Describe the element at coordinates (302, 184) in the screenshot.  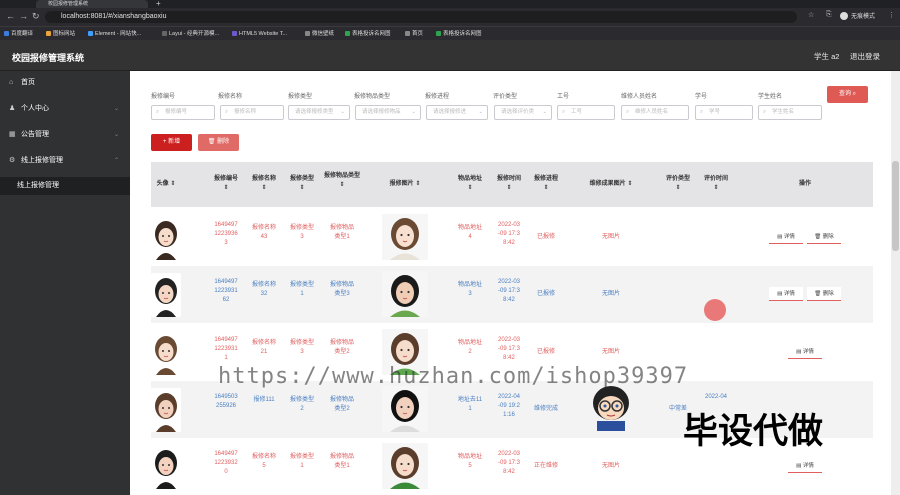
I see `column-header: 报修类型 ⇕` at that location.